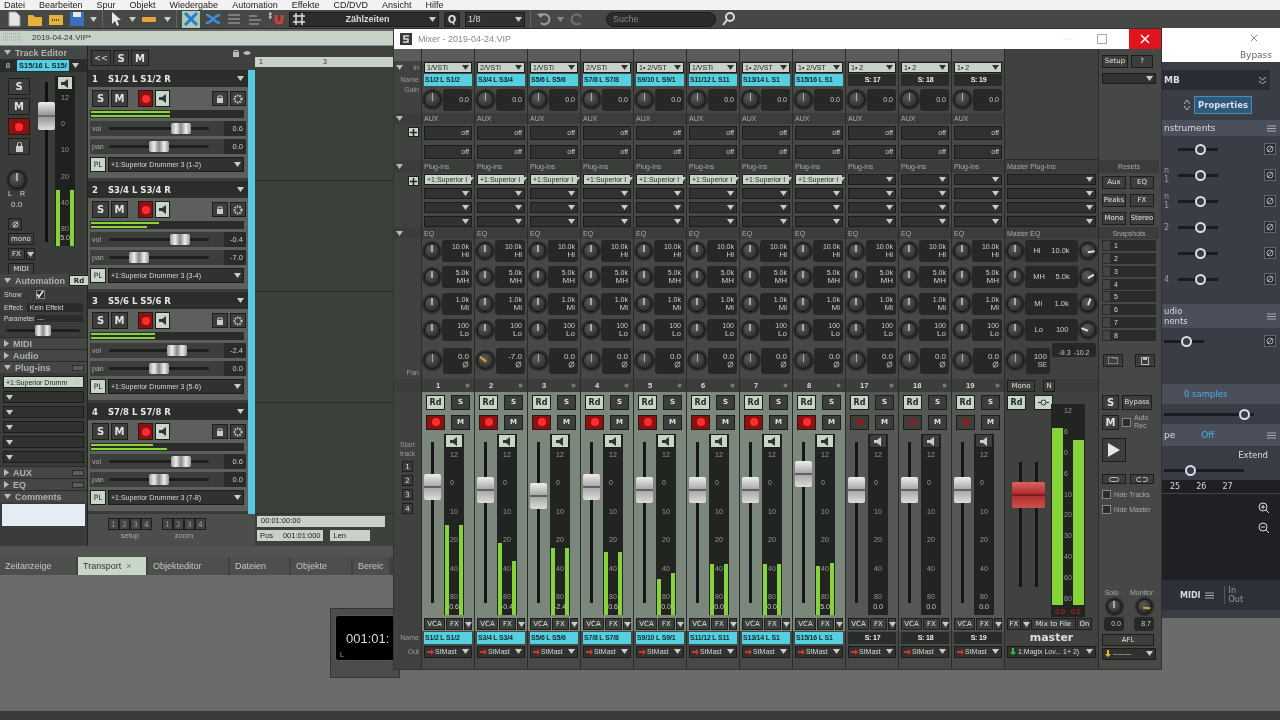  What do you see at coordinates (112, 566) in the screenshot?
I see `tab: Transport ×` at bounding box center [112, 566].